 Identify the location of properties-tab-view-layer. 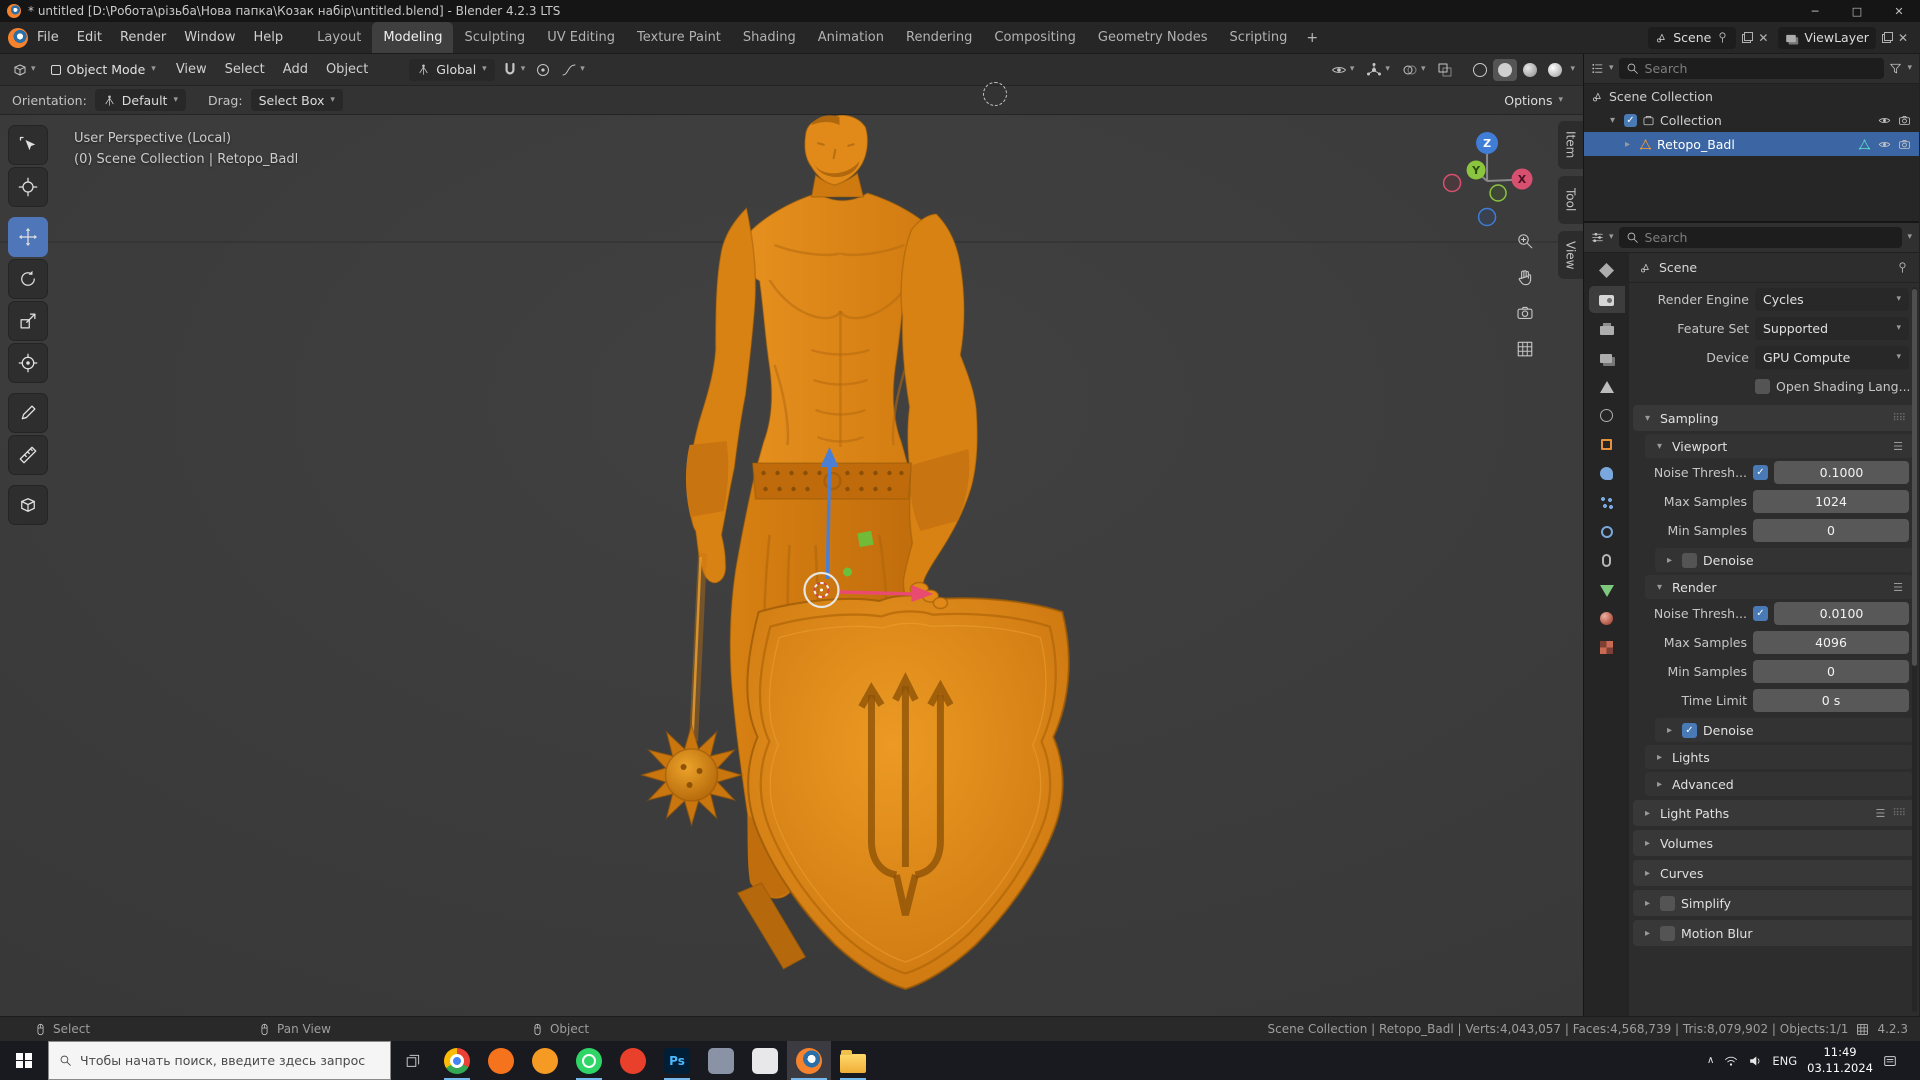
(1607, 357).